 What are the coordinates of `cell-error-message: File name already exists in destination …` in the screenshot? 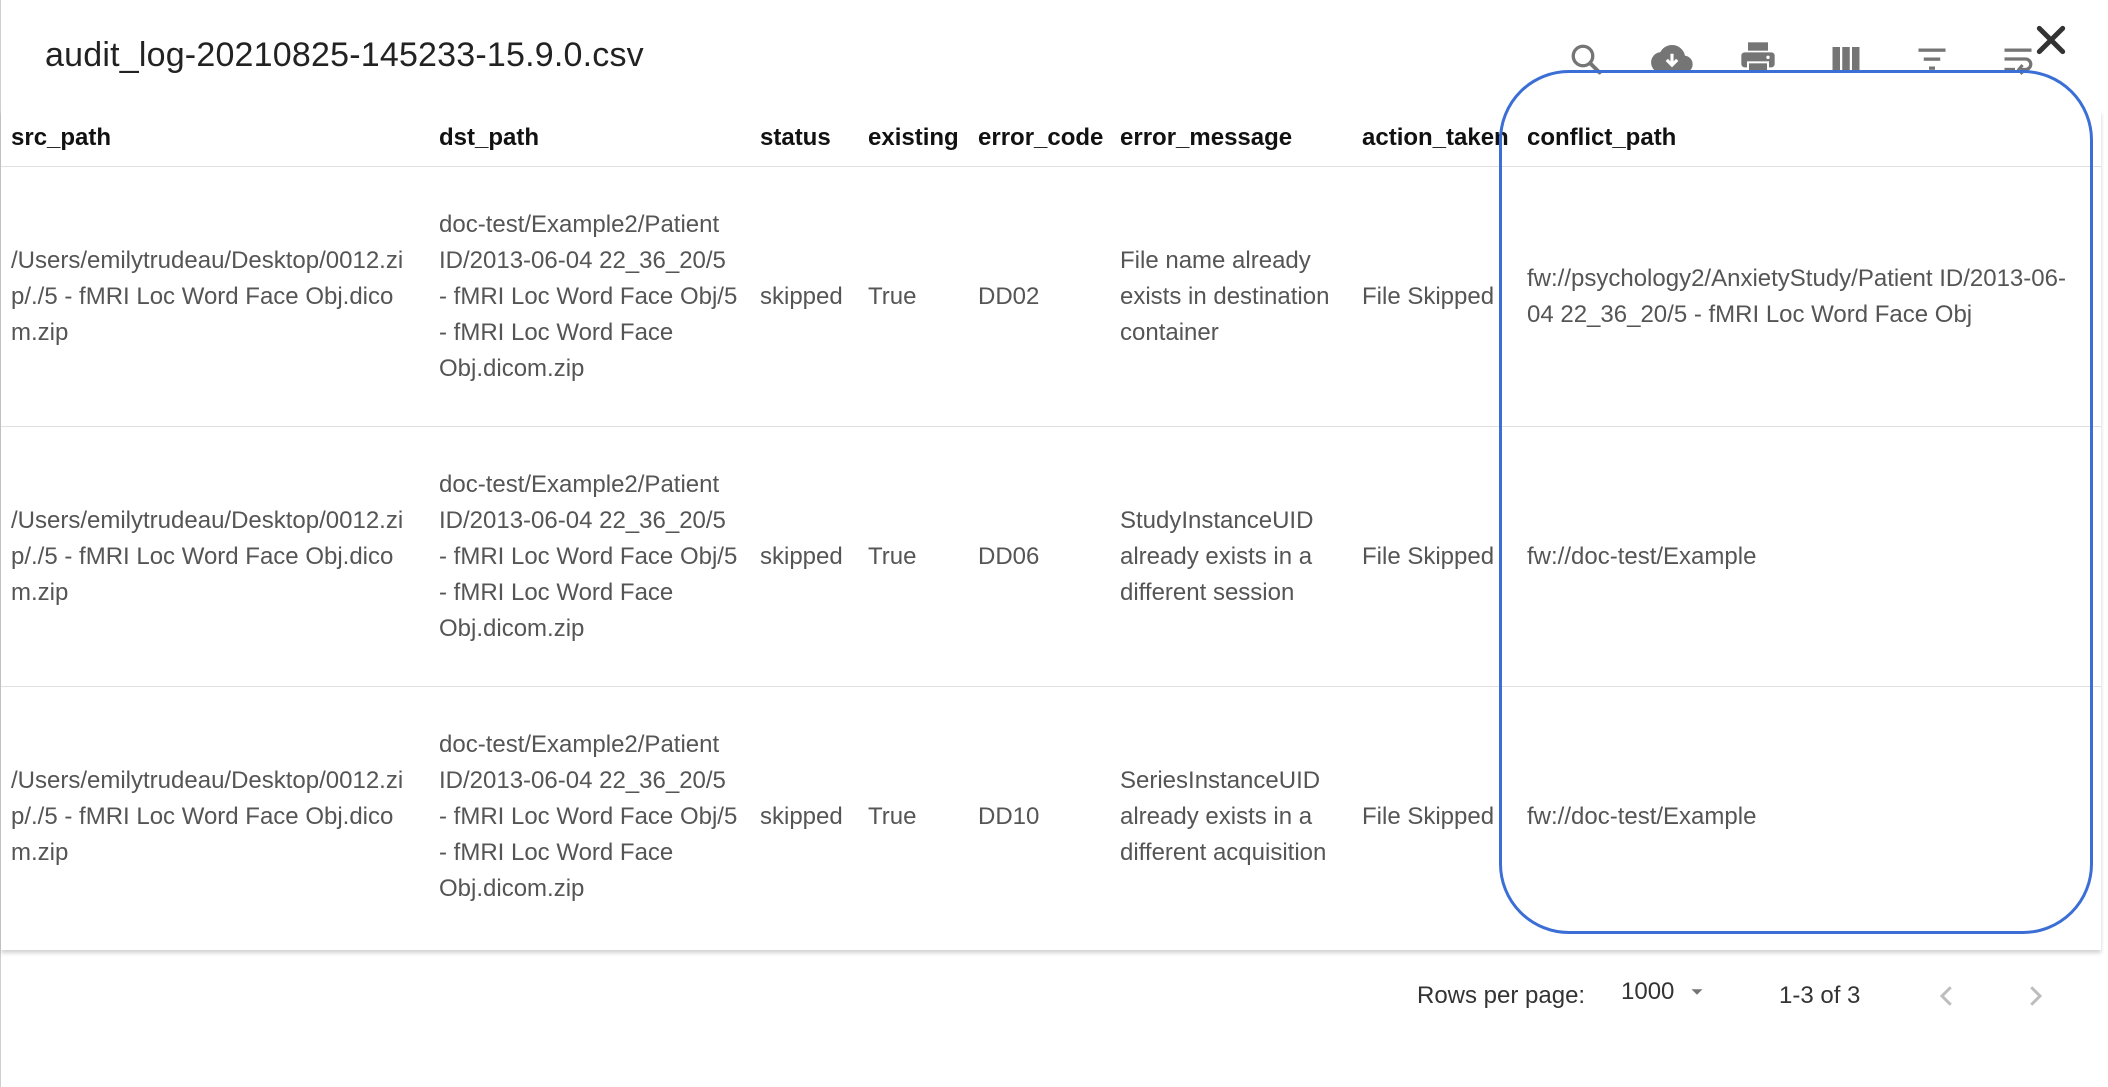 It's located at (1231, 296).